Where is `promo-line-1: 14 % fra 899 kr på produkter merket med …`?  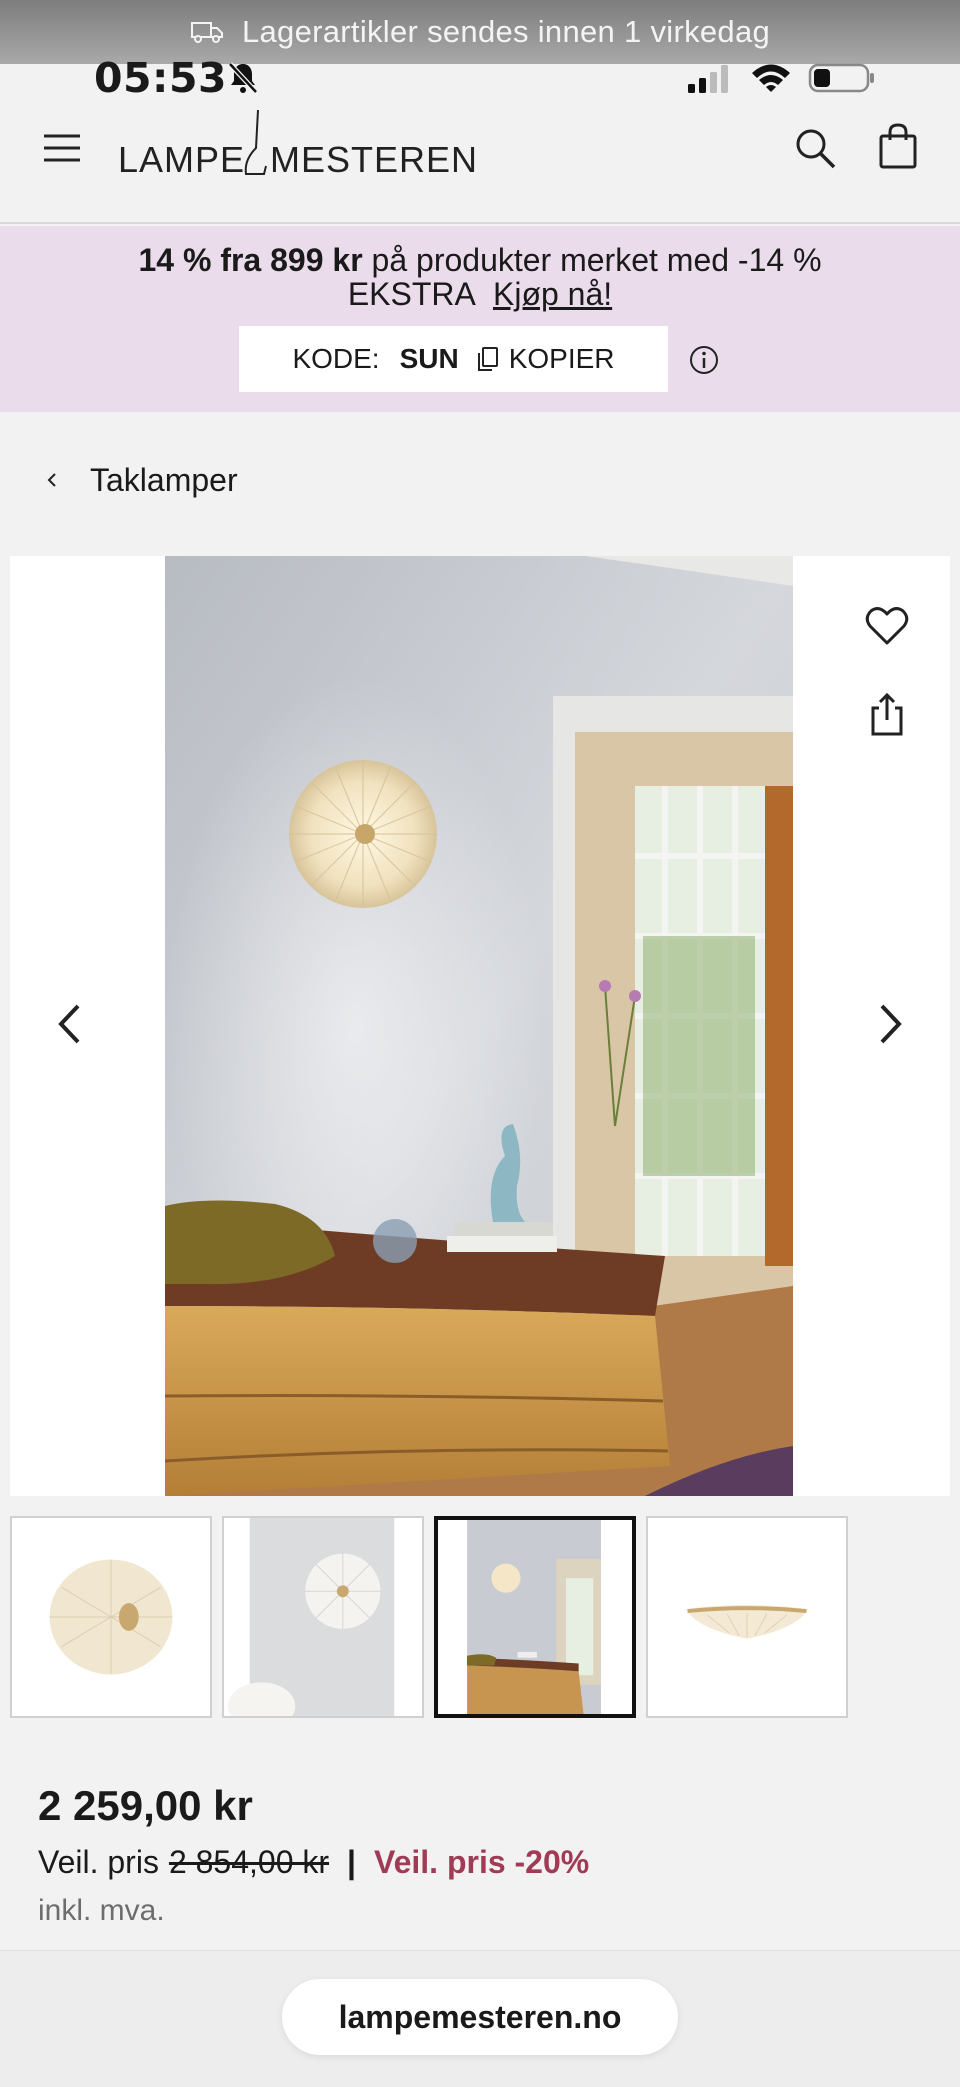 promo-line-1: 14 % fra 899 kr på produkter merket med … is located at coordinates (480, 260).